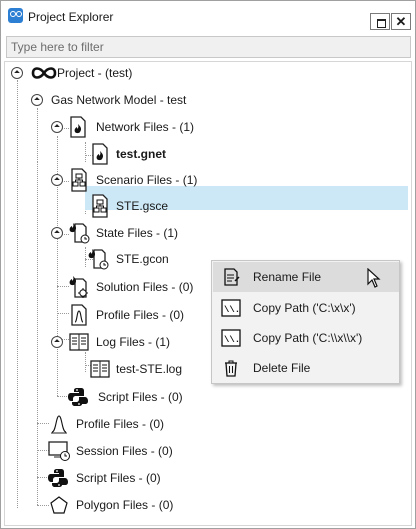 The width and height of the screenshot is (416, 529). What do you see at coordinates (149, 369) in the screenshot?
I see `tree-label-test-ste-log: test-STE.log` at bounding box center [149, 369].